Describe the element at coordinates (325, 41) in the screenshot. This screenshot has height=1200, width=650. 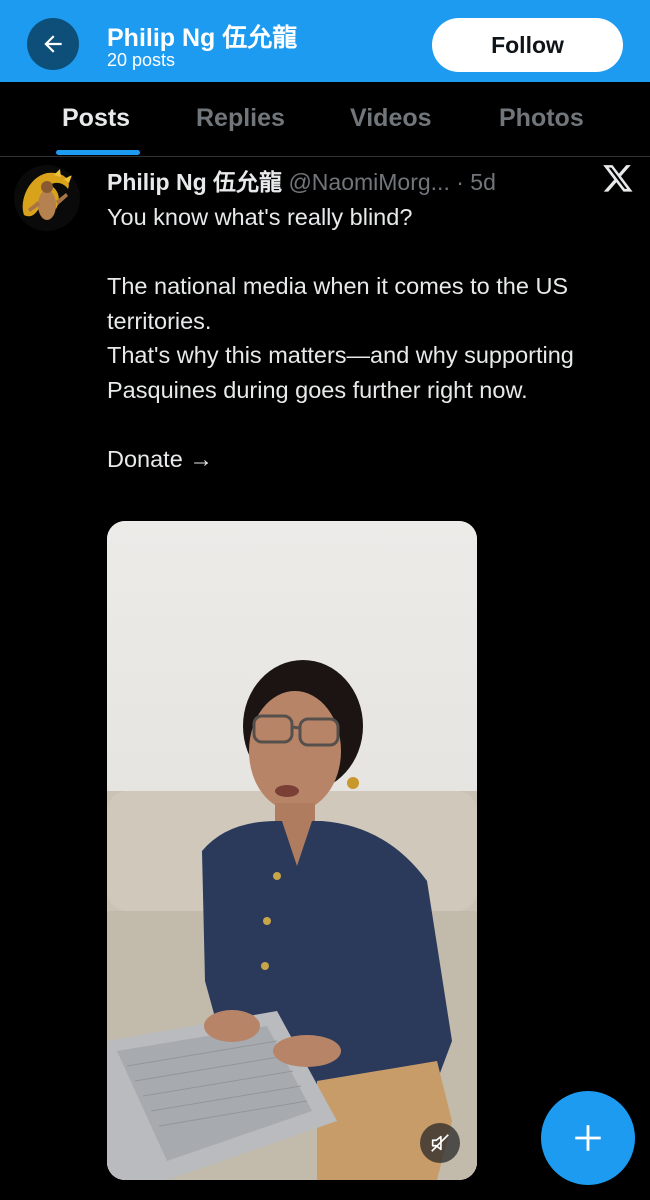
I see `profile-header: Philip Ng 伍允龍 20 posts Follow` at that location.